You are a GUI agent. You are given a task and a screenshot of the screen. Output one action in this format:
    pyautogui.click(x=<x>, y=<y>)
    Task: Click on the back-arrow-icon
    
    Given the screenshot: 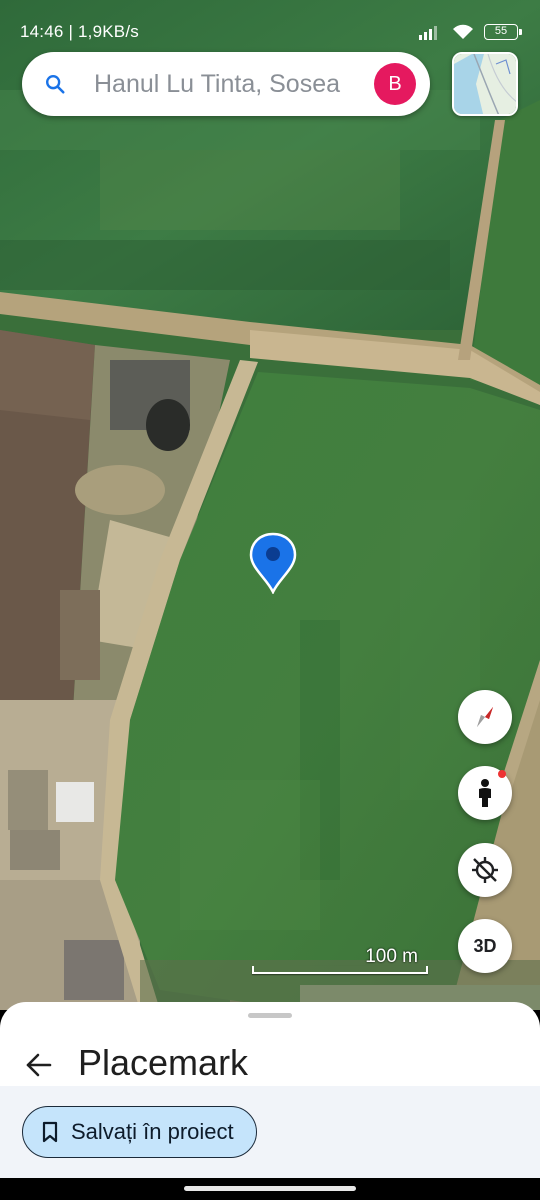 What is the action you would take?
    pyautogui.click(x=39, y=1065)
    